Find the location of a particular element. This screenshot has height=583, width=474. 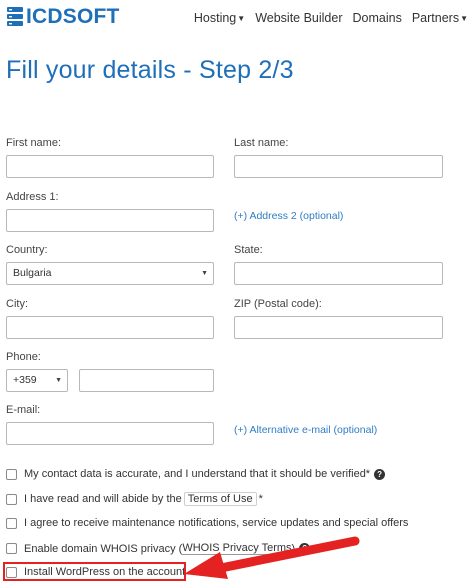

contact-accurate-checkbox is located at coordinates (11, 474).